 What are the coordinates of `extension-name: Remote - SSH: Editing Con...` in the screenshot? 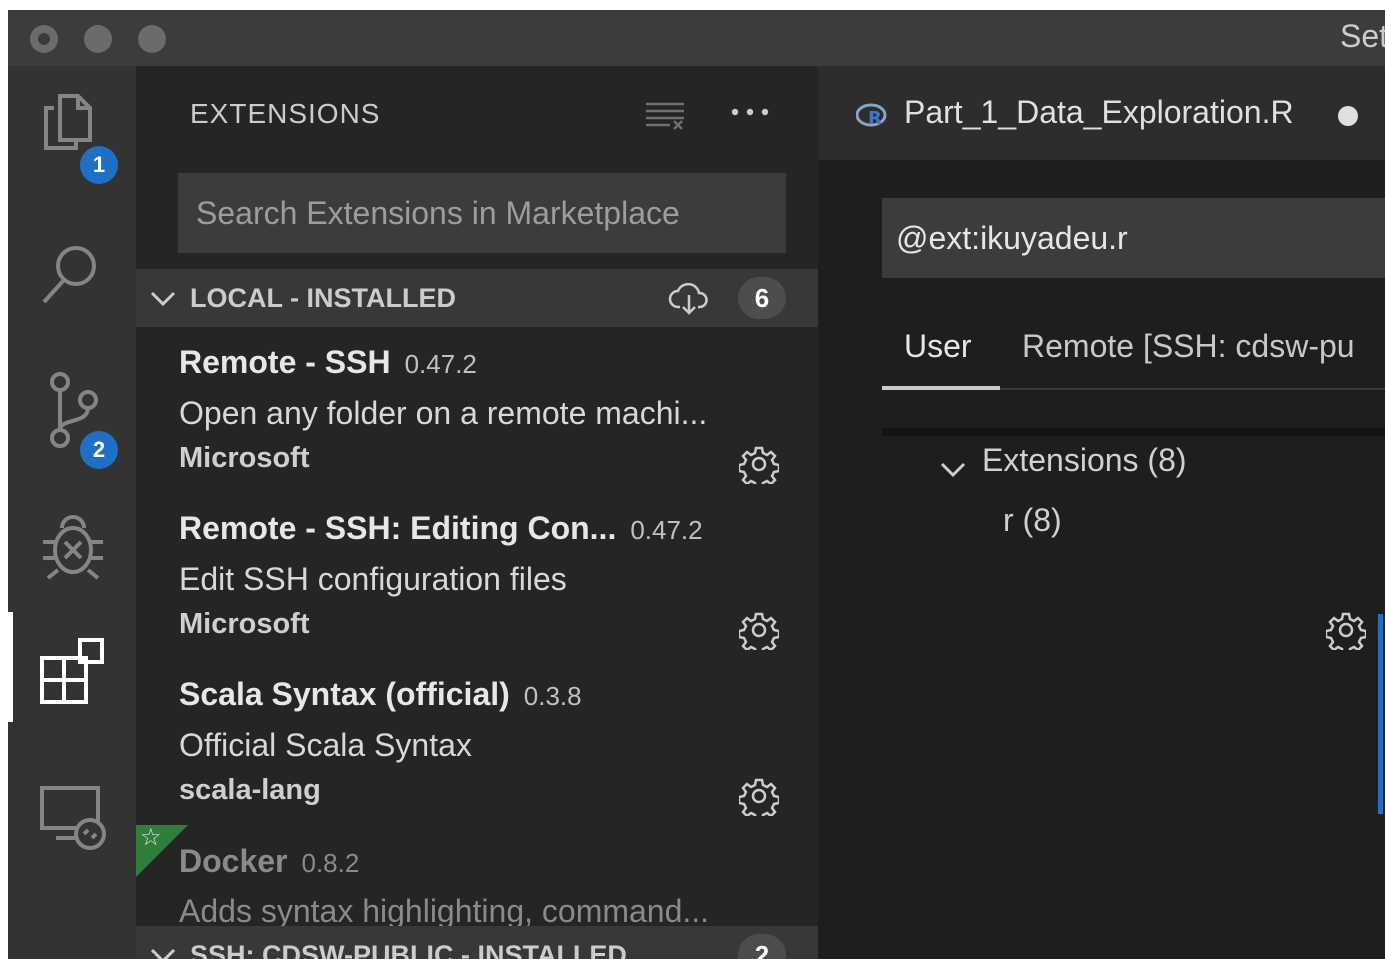 It's located at (398, 528).